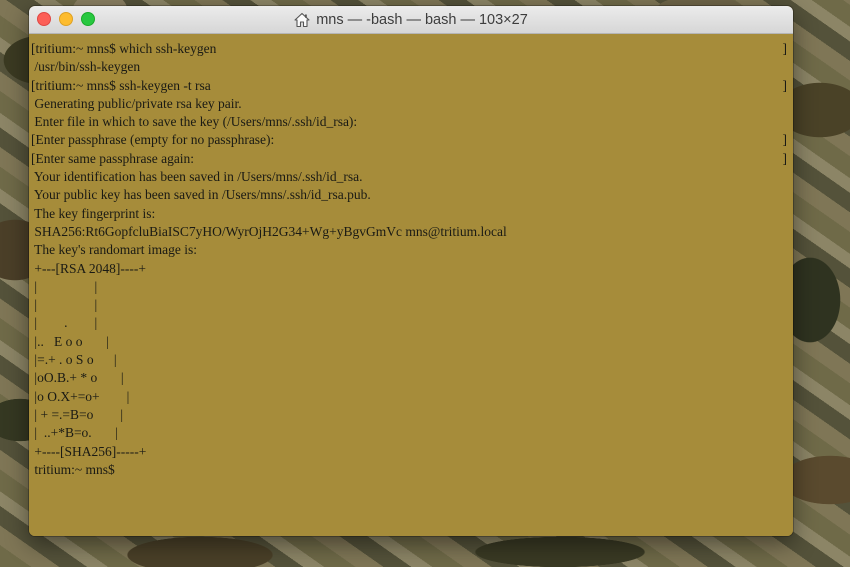 This screenshot has width=850, height=567. I want to click on terminal-line: Generating public/private rsa key pair., so click(410, 104).